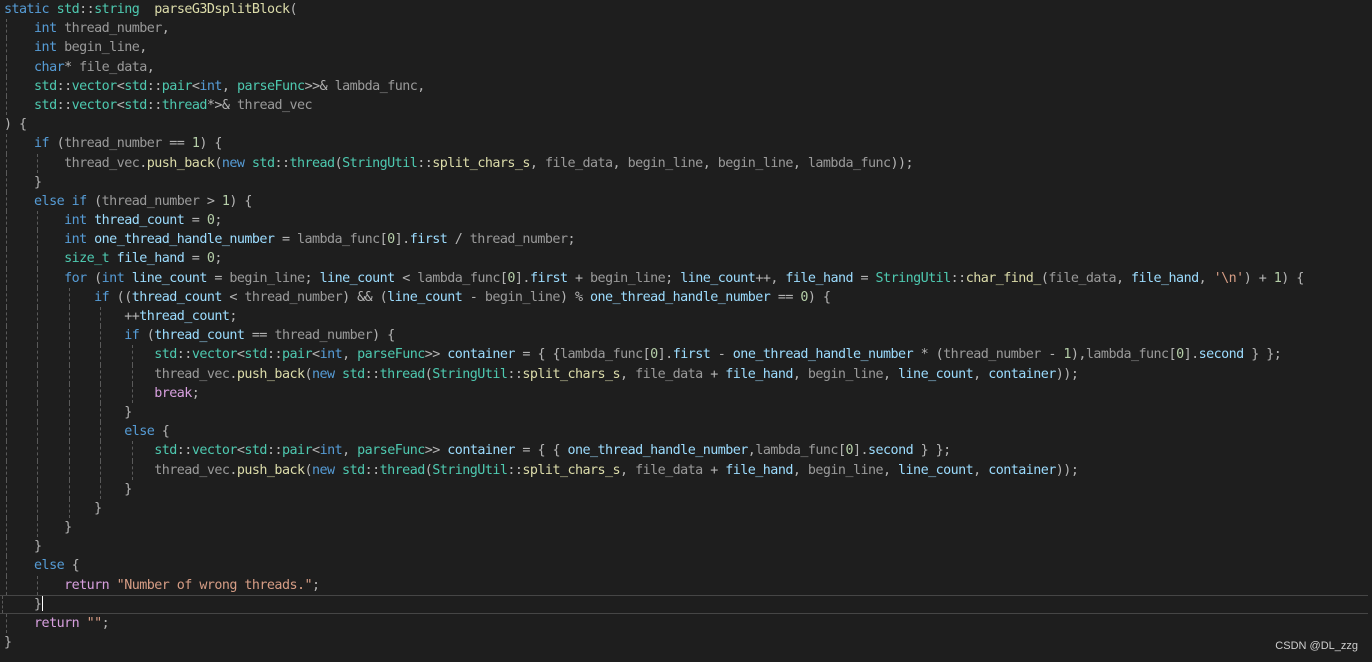 The image size is (1372, 662). Describe the element at coordinates (233, 163) in the screenshot. I see `code-token: new` at that location.